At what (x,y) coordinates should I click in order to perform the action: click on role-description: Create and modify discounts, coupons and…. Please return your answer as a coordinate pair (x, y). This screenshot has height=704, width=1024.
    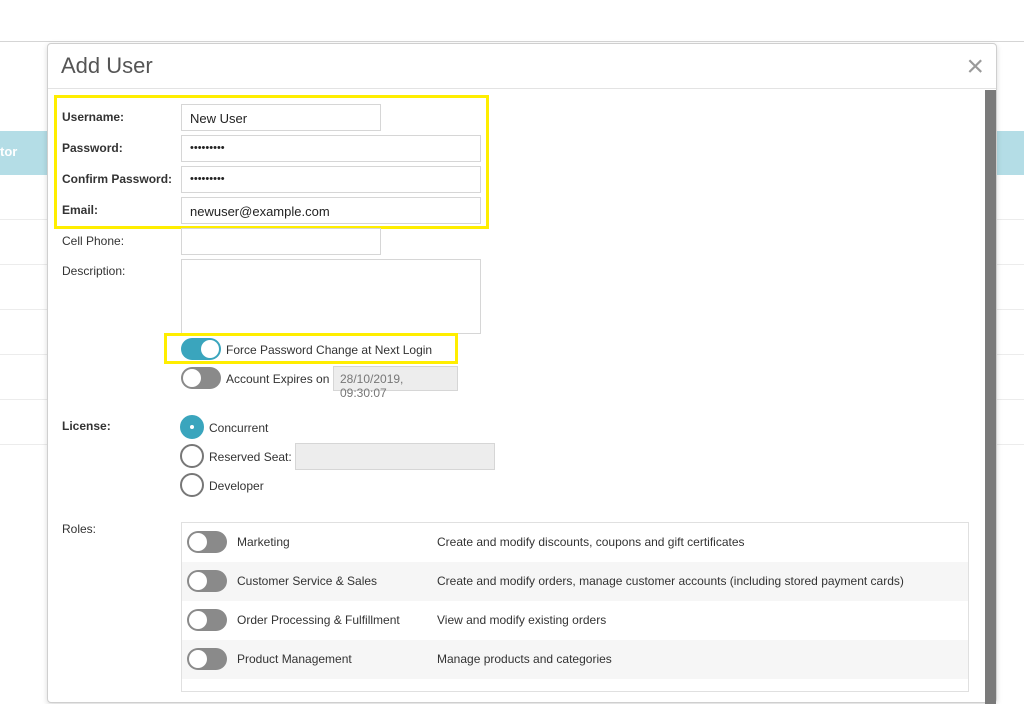
    Looking at the image, I should click on (591, 542).